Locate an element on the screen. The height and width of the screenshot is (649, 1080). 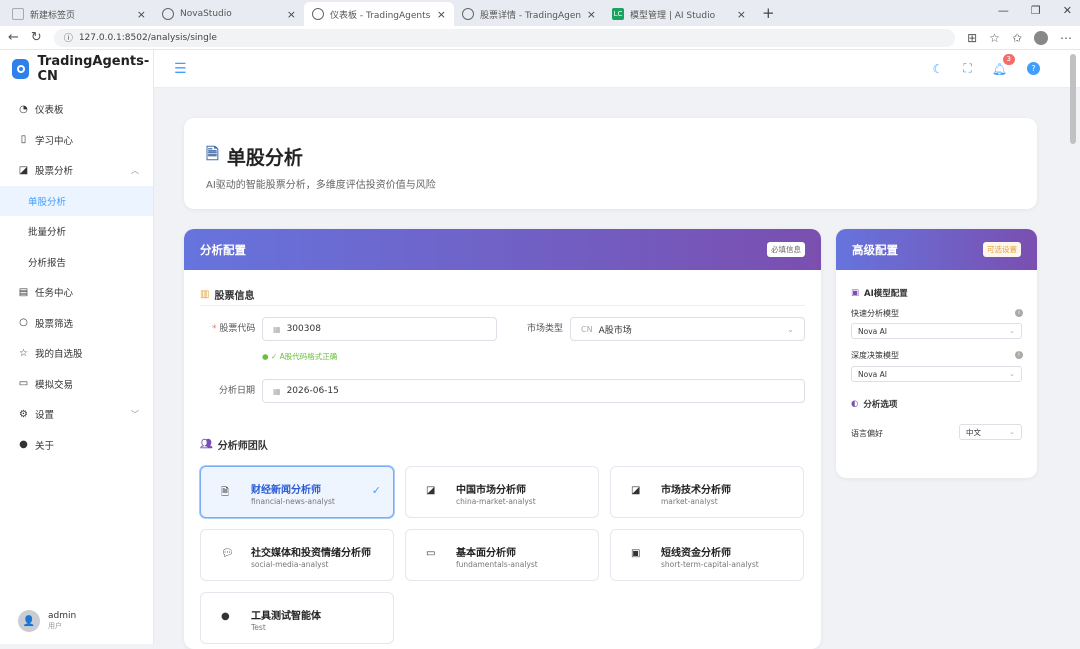
sidebar-item-single-analysis: 单股分析 is located at coordinates (76, 200).